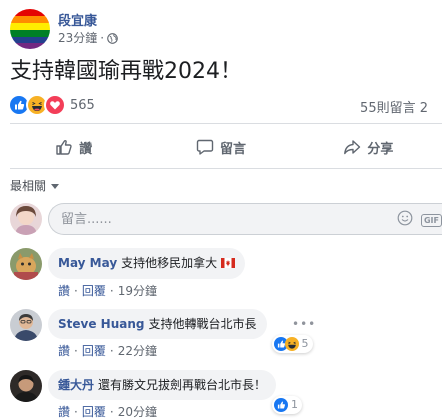  What do you see at coordinates (30, 29) in the screenshot?
I see `author-avatar` at bounding box center [30, 29].